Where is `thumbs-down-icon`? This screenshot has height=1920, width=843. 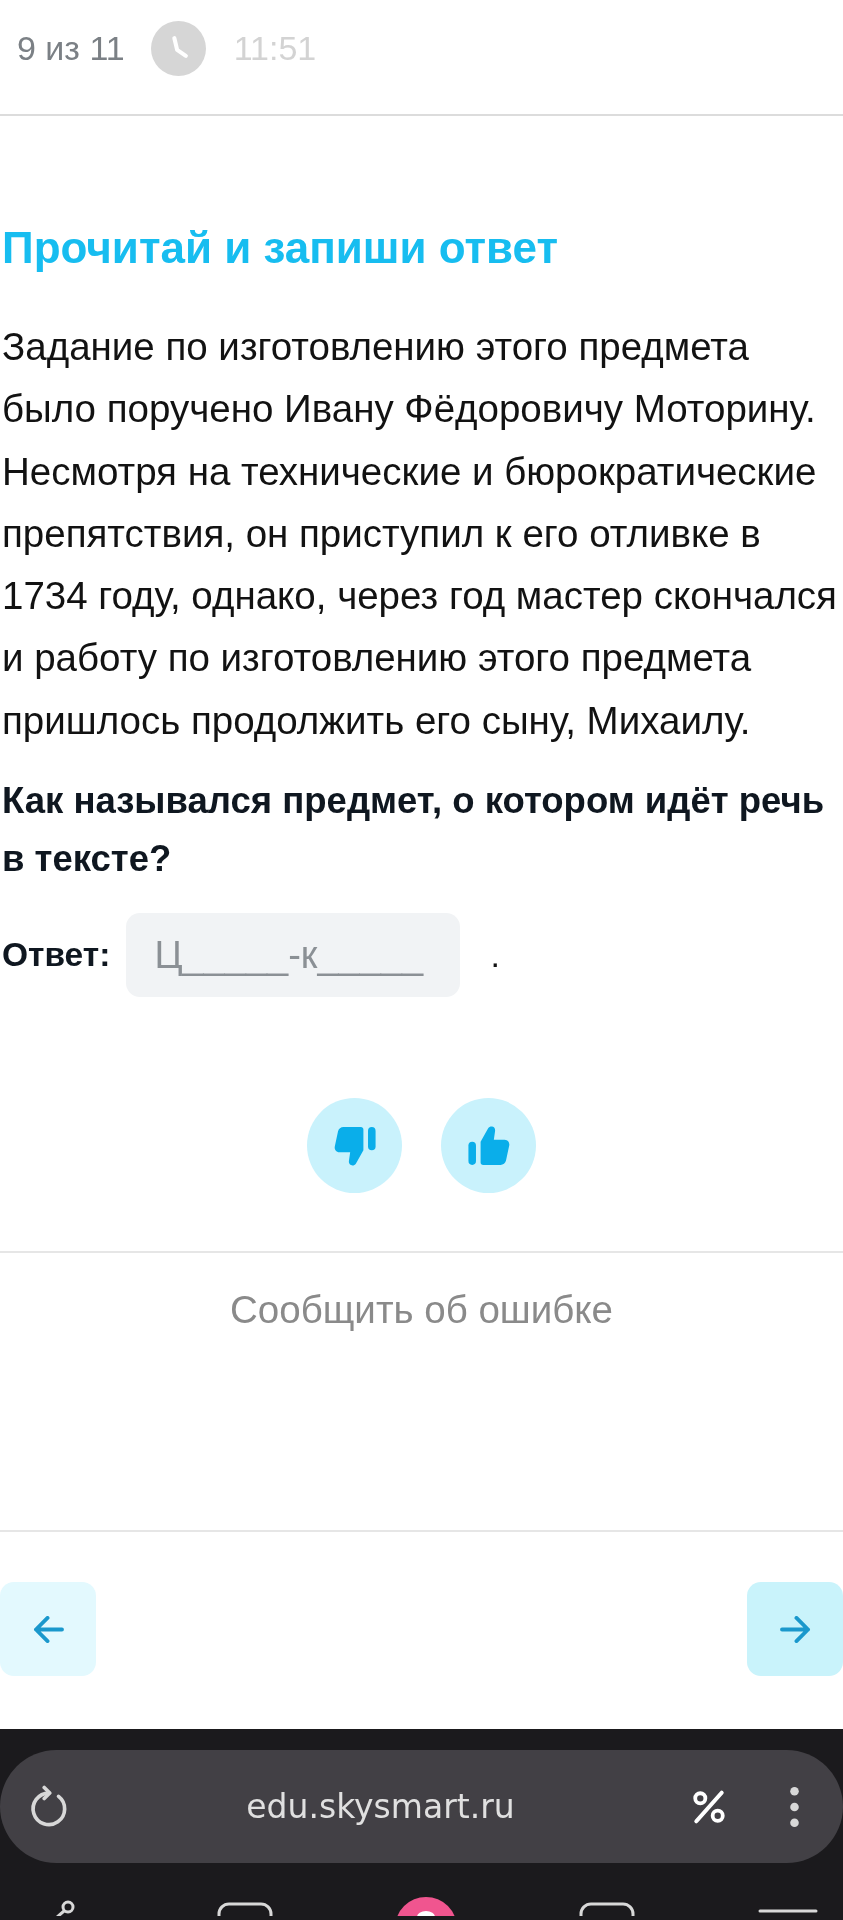 thumbs-down-icon is located at coordinates (354, 1145).